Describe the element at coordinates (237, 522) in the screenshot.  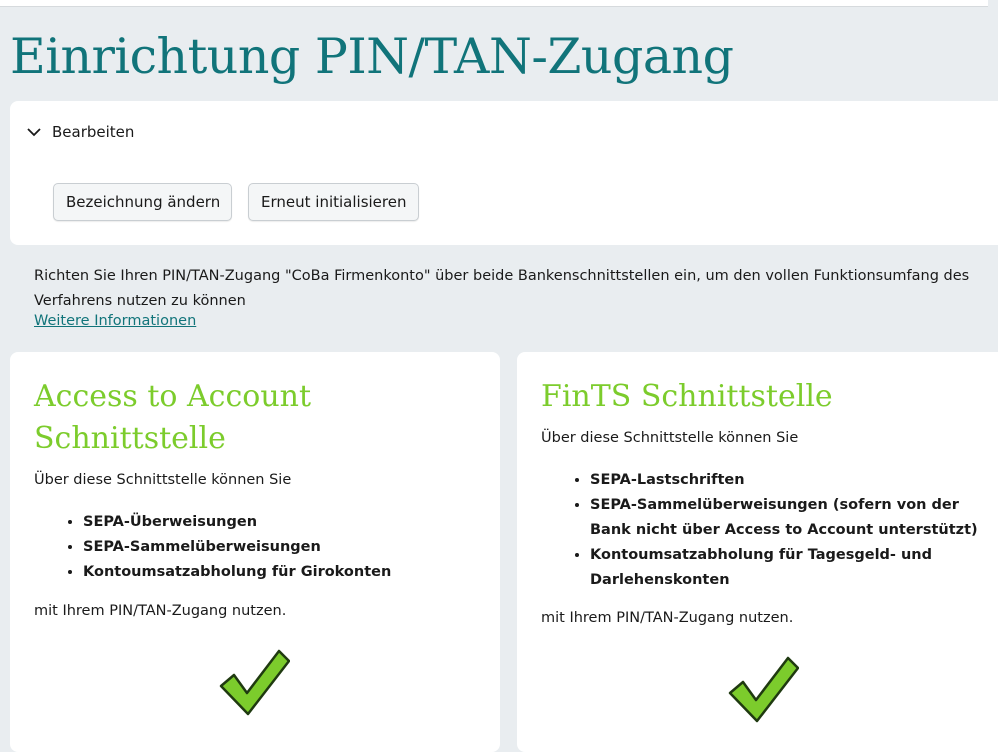
I see `list-item: SEPA-Überweisungen` at that location.